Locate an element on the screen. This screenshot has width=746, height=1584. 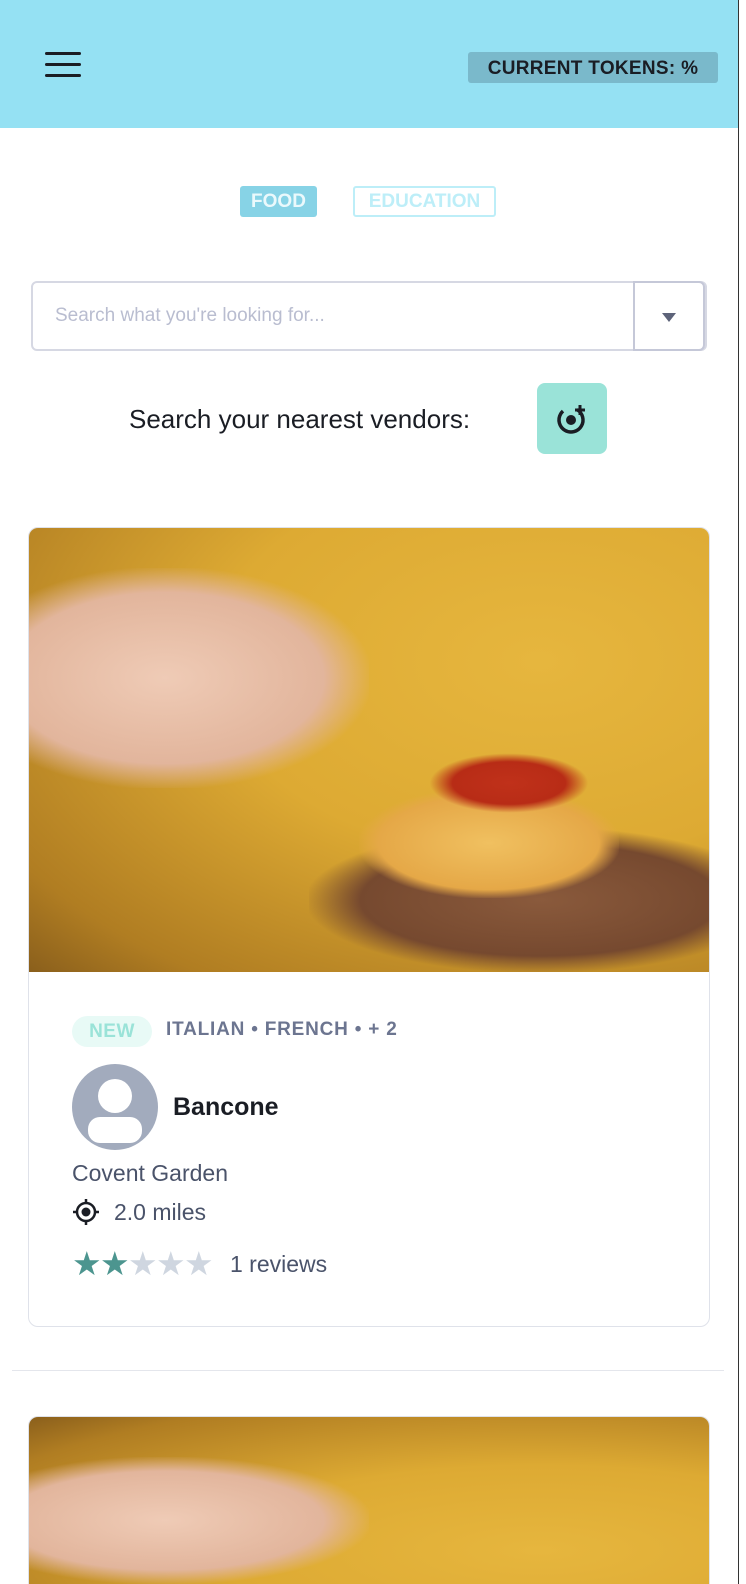
vendor-photo is located at coordinates (369, 1500).